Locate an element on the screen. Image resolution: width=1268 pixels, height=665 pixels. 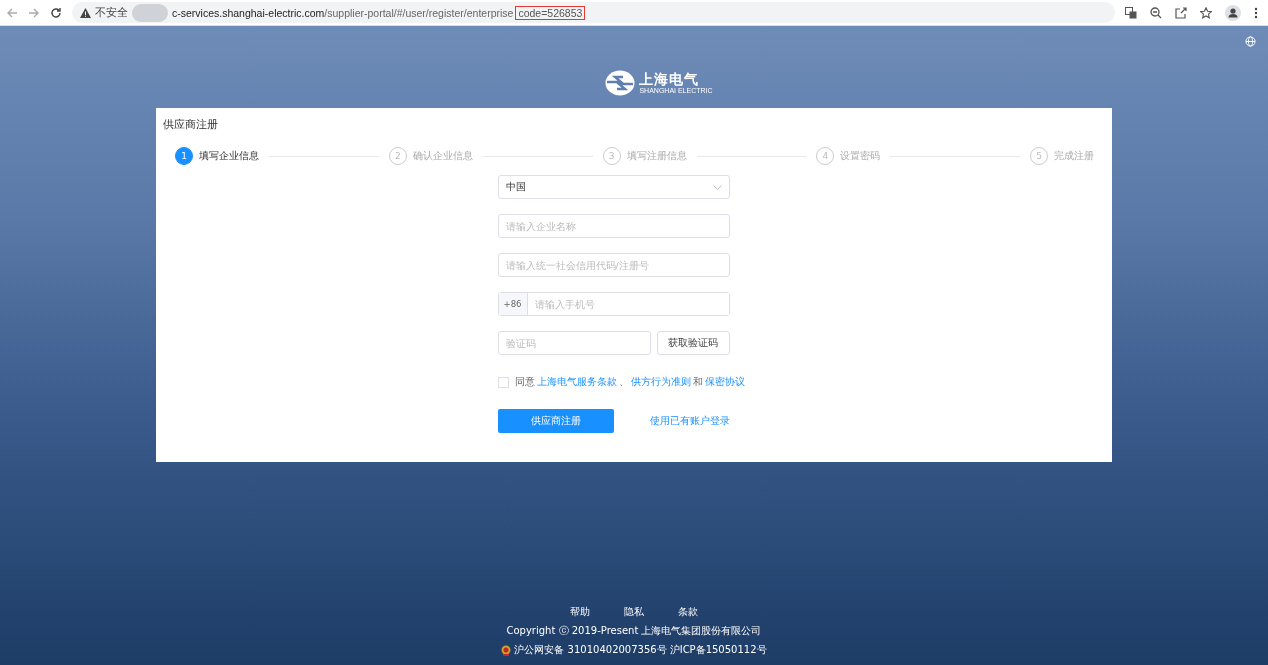
warning-icon is located at coordinates (85, 12).